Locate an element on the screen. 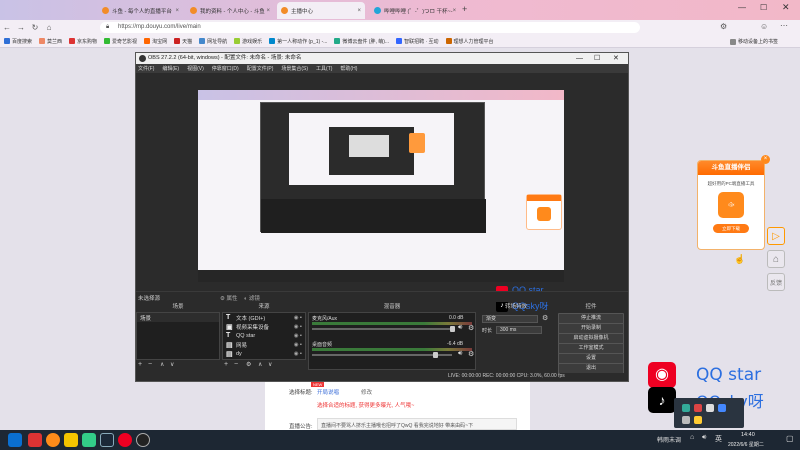 The width and height of the screenshot is (800, 450). bookmark-item: 天猫 is located at coordinates (183, 41).